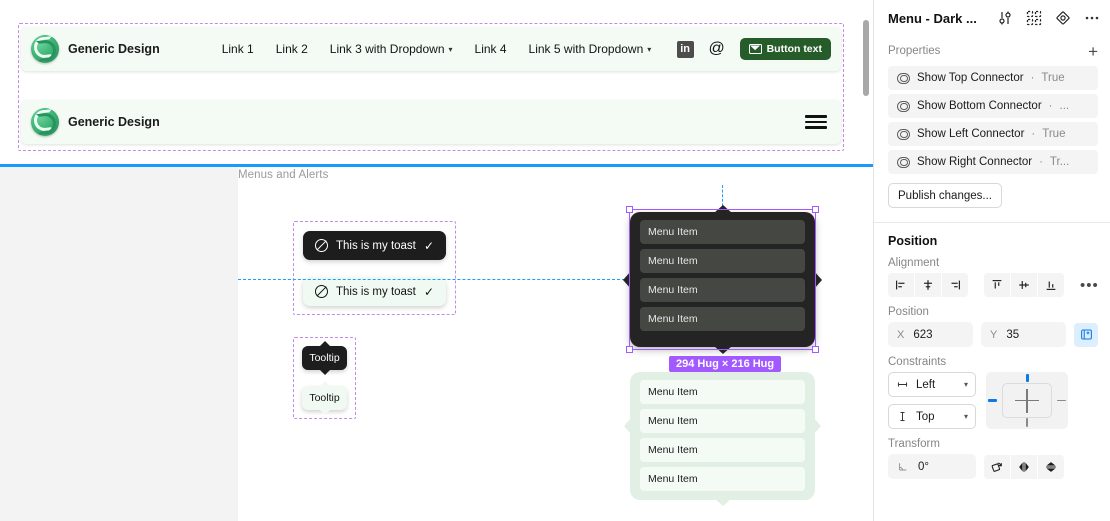 This screenshot has width=1110, height=521. Describe the element at coordinates (971, 134) in the screenshot. I see `property-name: Show Left Connector` at that location.